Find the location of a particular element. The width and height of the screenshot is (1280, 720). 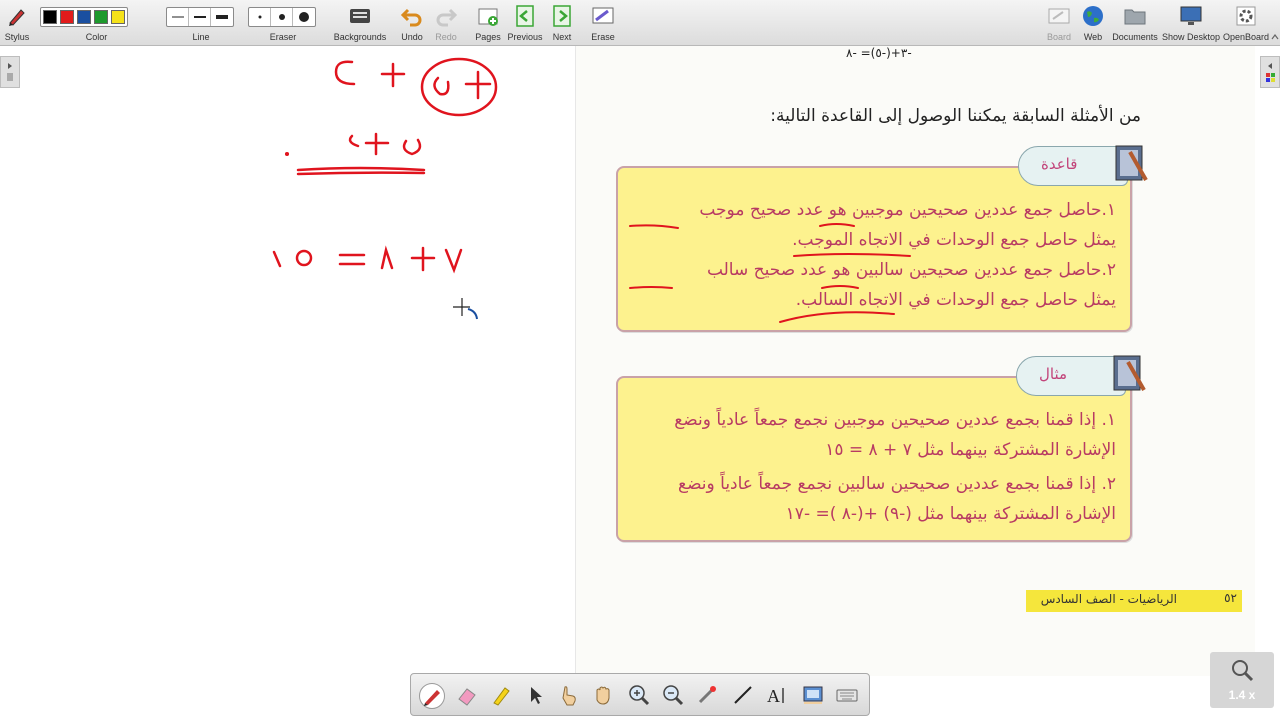

backgrounds-icon is located at coordinates (360, 16).